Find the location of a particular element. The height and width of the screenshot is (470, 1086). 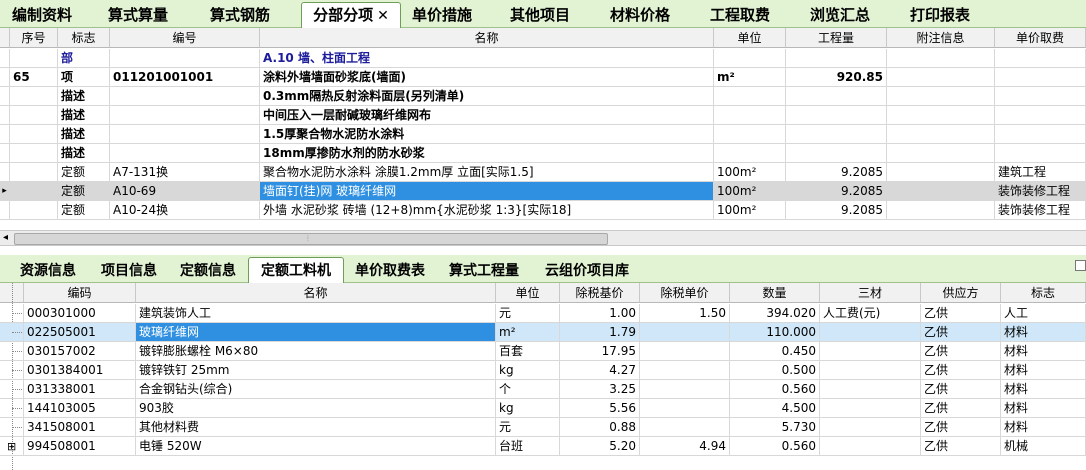

cell-name: 903胶 is located at coordinates (316, 408).